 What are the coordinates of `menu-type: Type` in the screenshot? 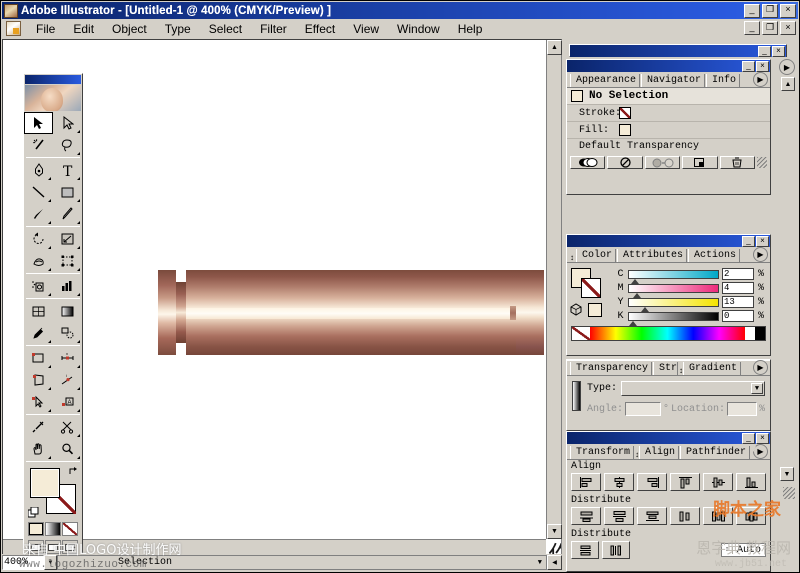 It's located at (178, 29).